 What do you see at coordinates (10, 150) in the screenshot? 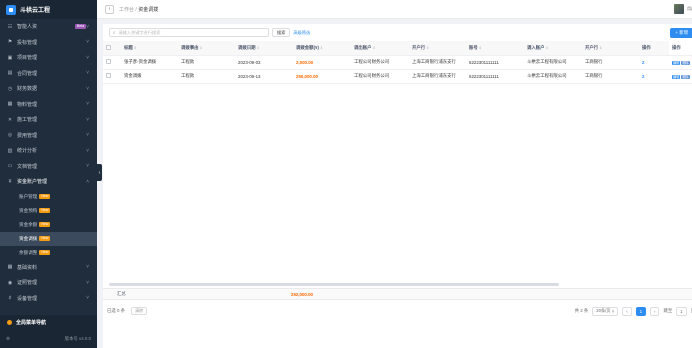
I see `chart-icon: ▥` at bounding box center [10, 150].